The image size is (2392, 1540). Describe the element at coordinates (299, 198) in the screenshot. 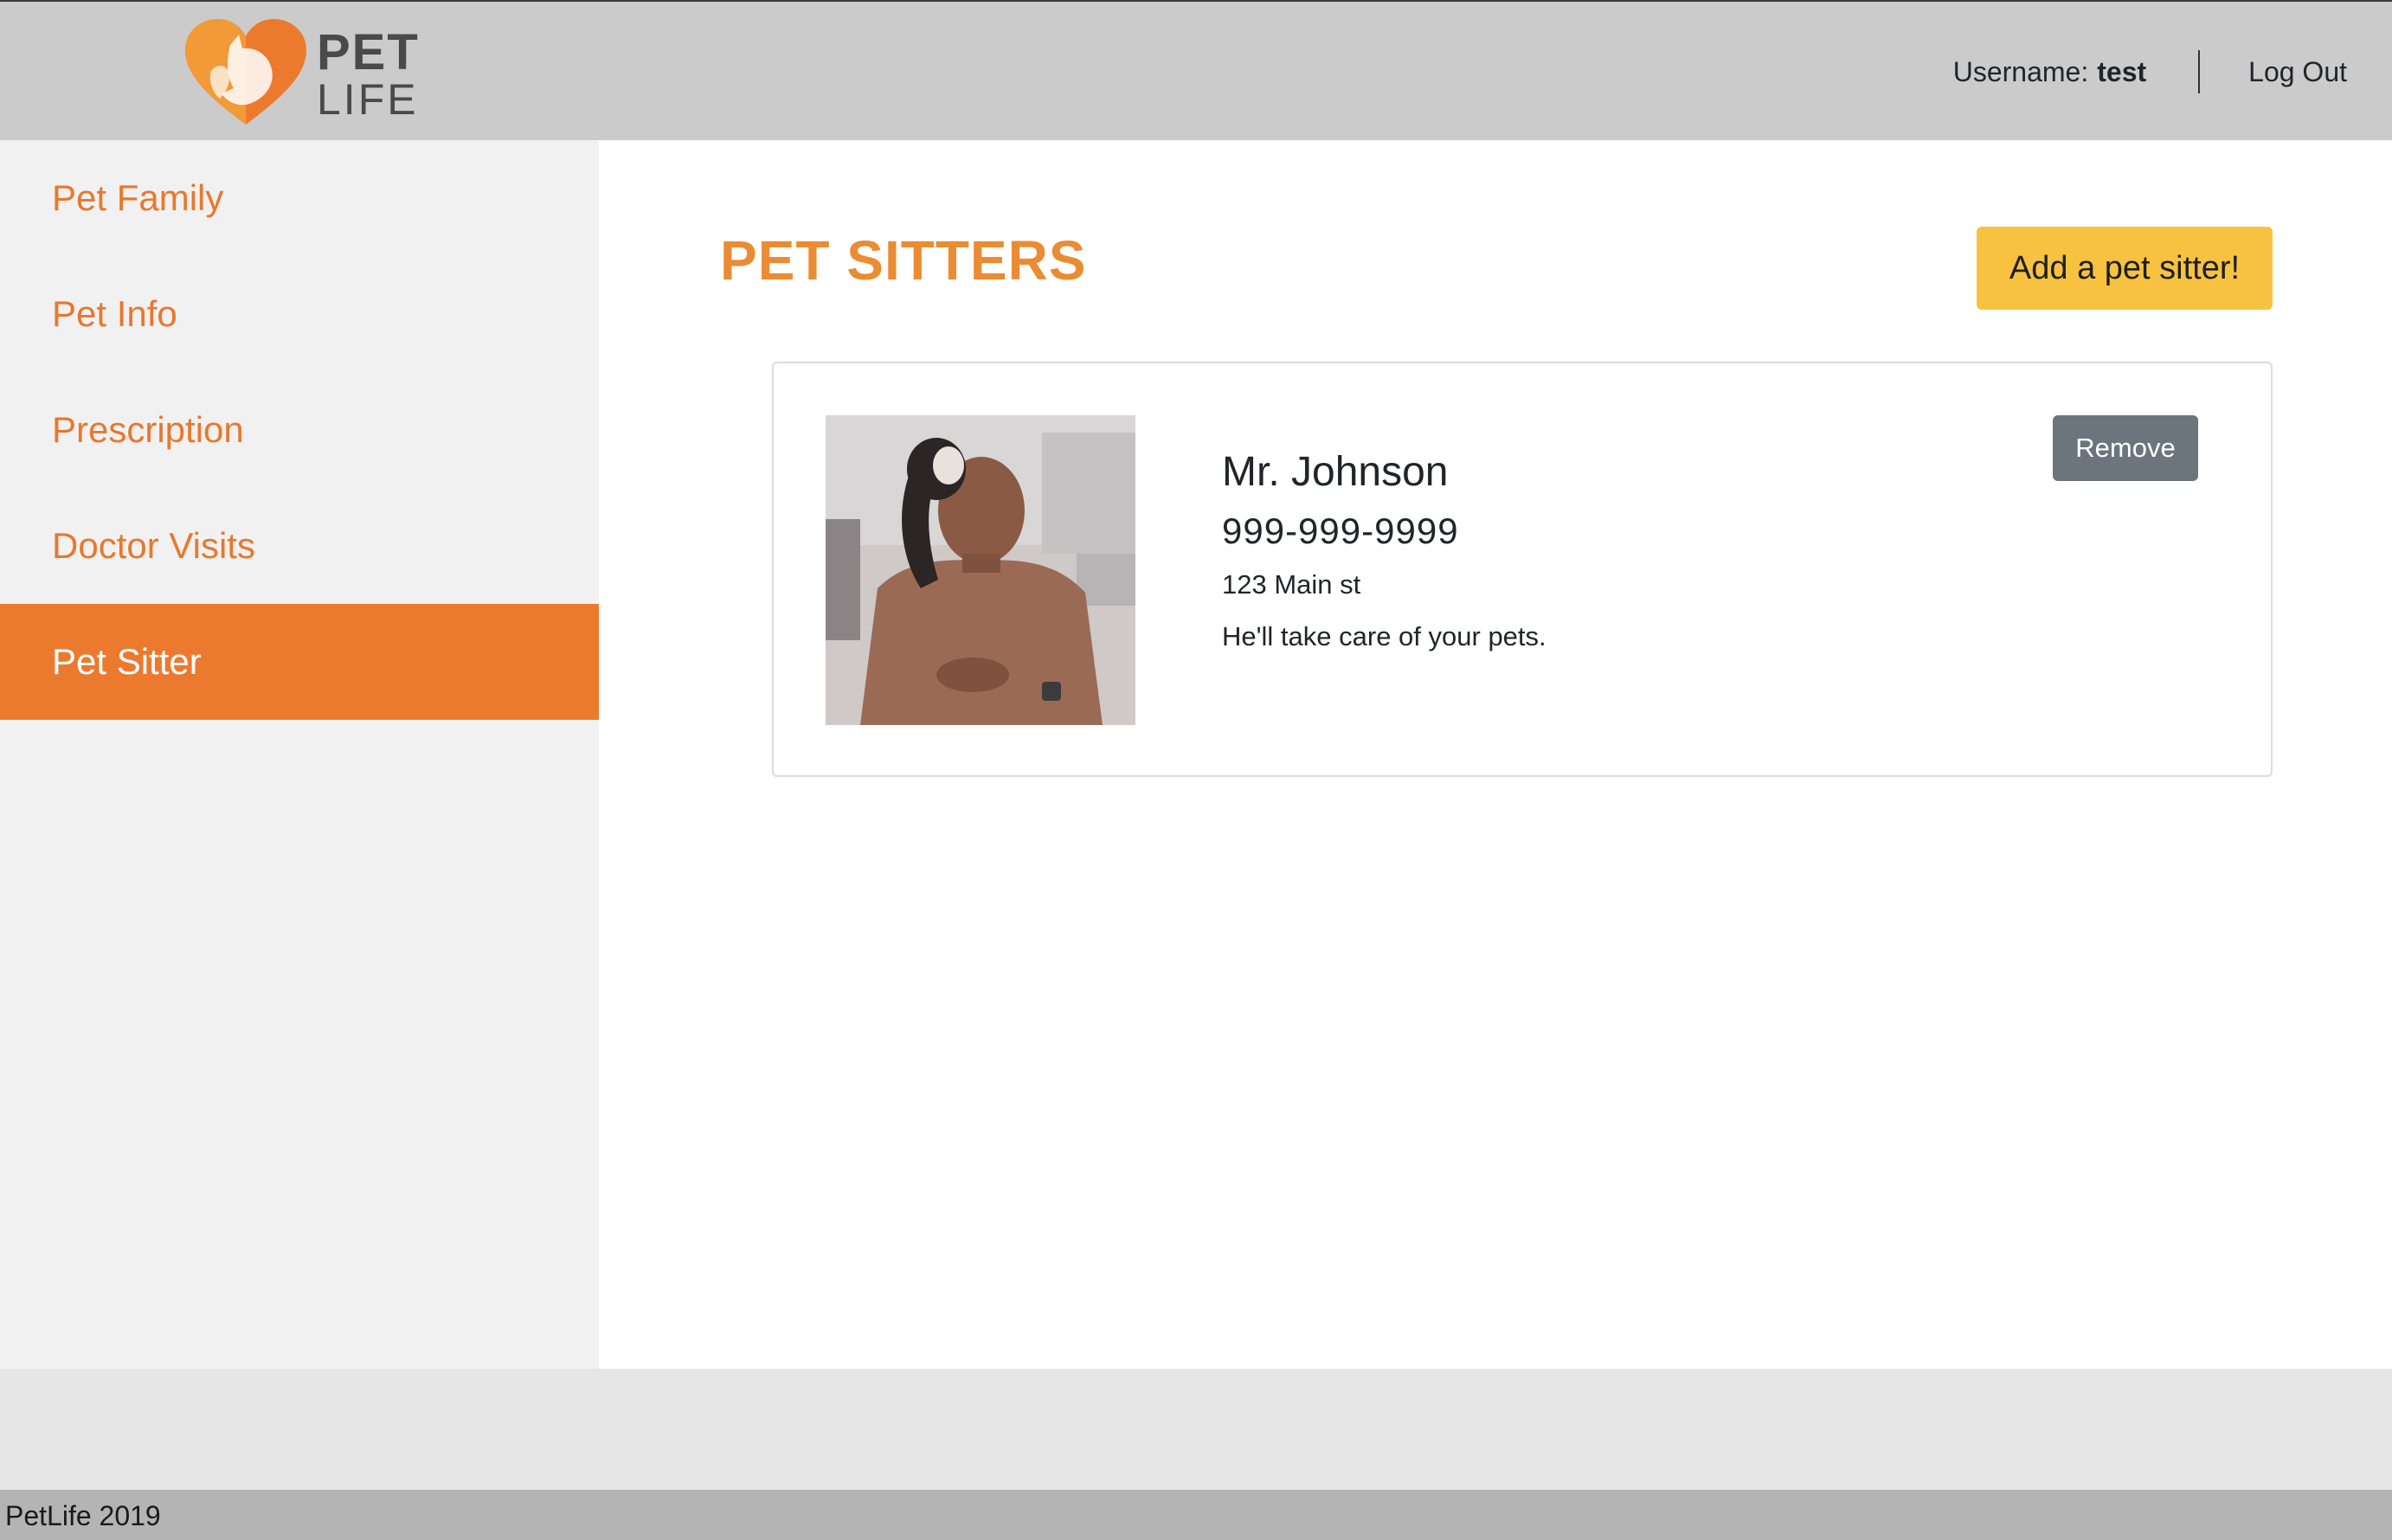

I see `sidebar-item-pet-family: Pet Family` at that location.